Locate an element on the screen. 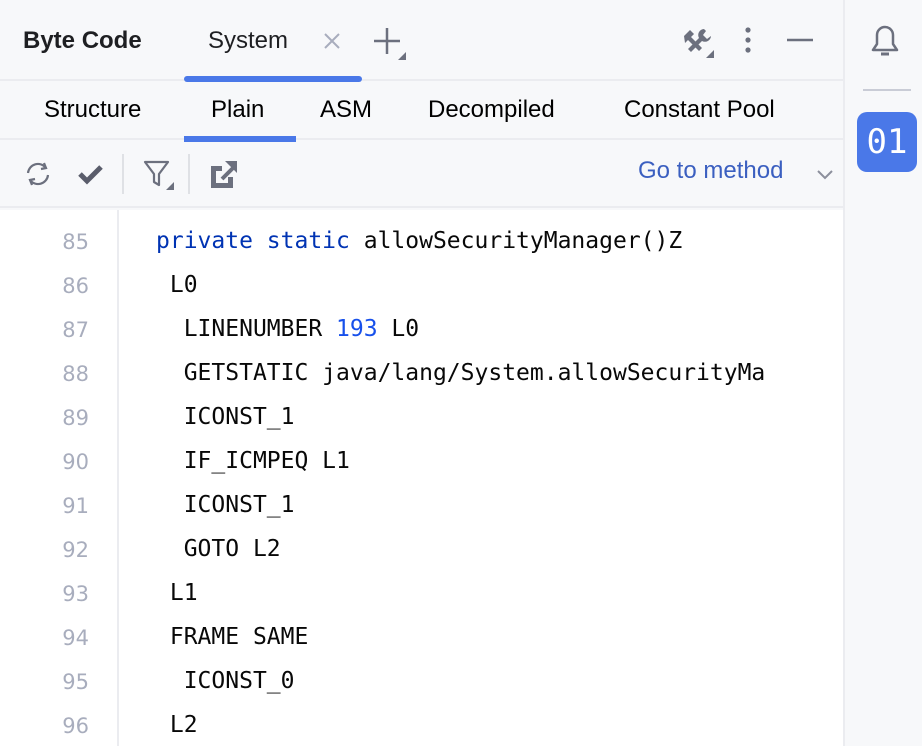  code-token: allowSecurityManager()Z is located at coordinates (523, 241).